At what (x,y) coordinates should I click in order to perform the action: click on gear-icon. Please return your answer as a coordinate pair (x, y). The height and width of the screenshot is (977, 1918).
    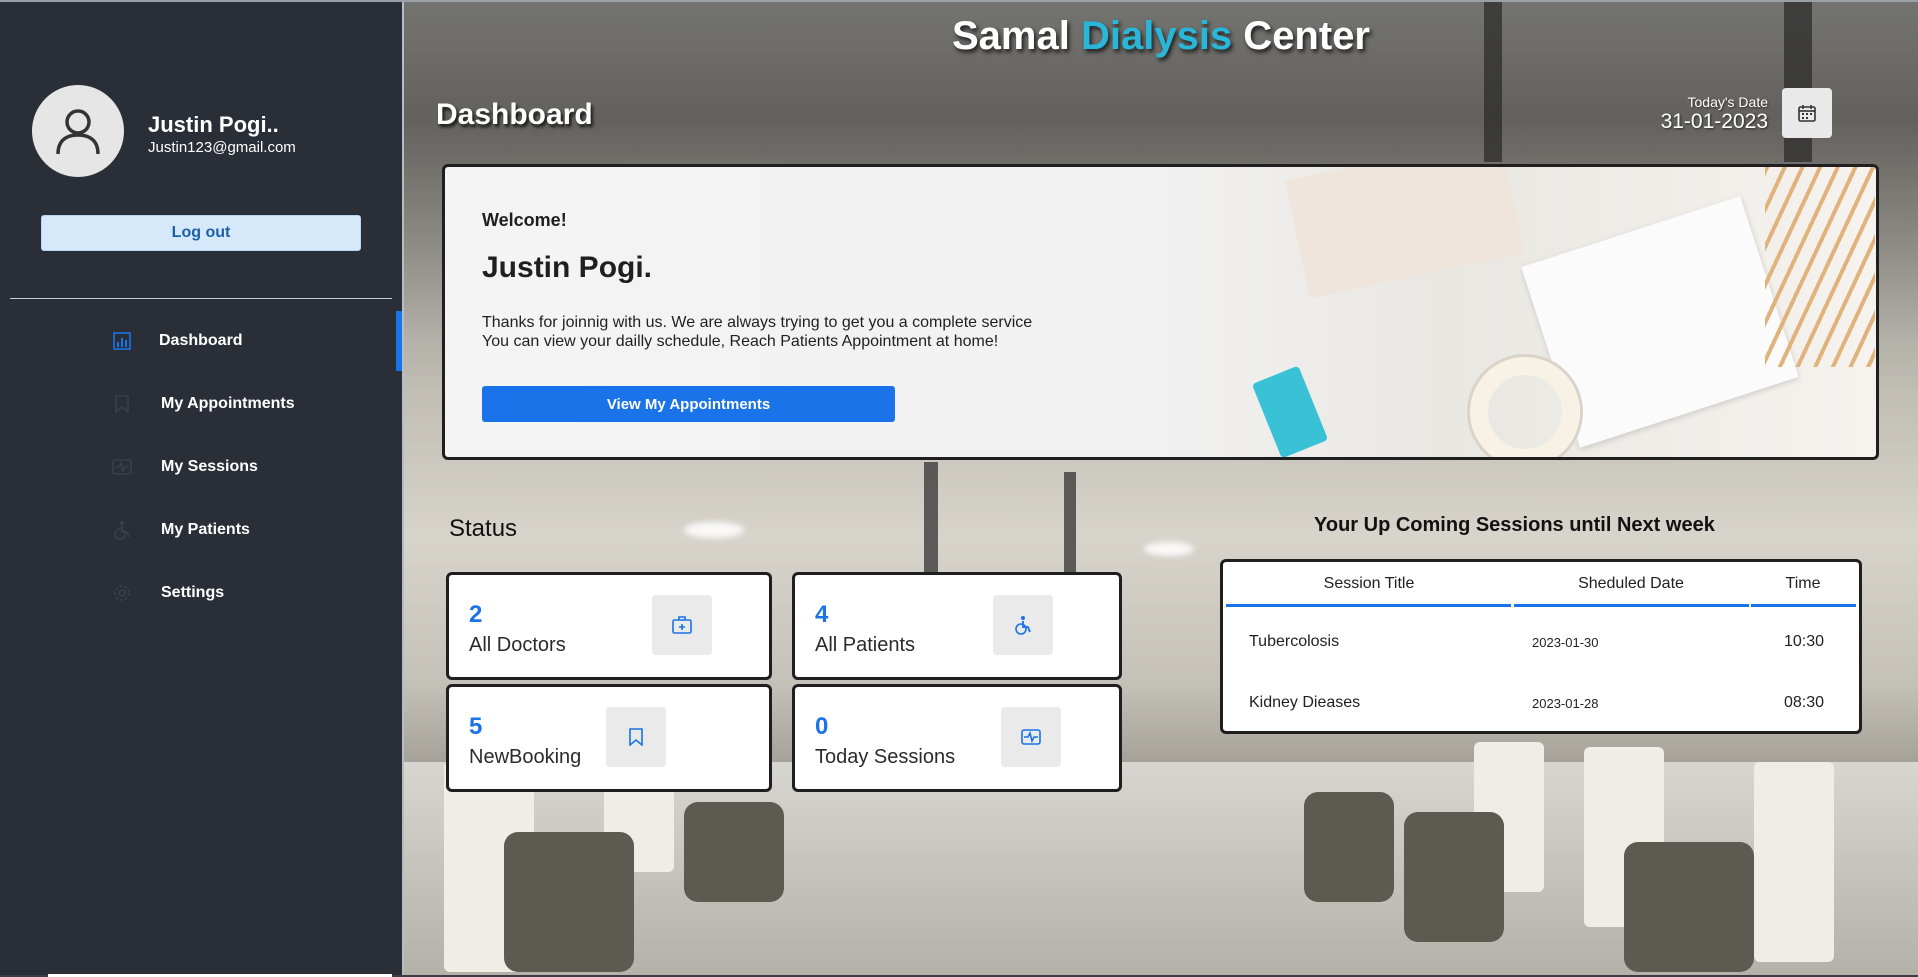
    Looking at the image, I should click on (122, 593).